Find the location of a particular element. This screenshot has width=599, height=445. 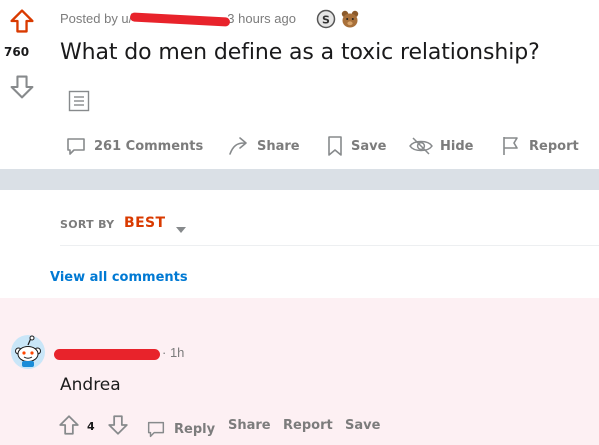

comment-time: · 1h is located at coordinates (173, 352).